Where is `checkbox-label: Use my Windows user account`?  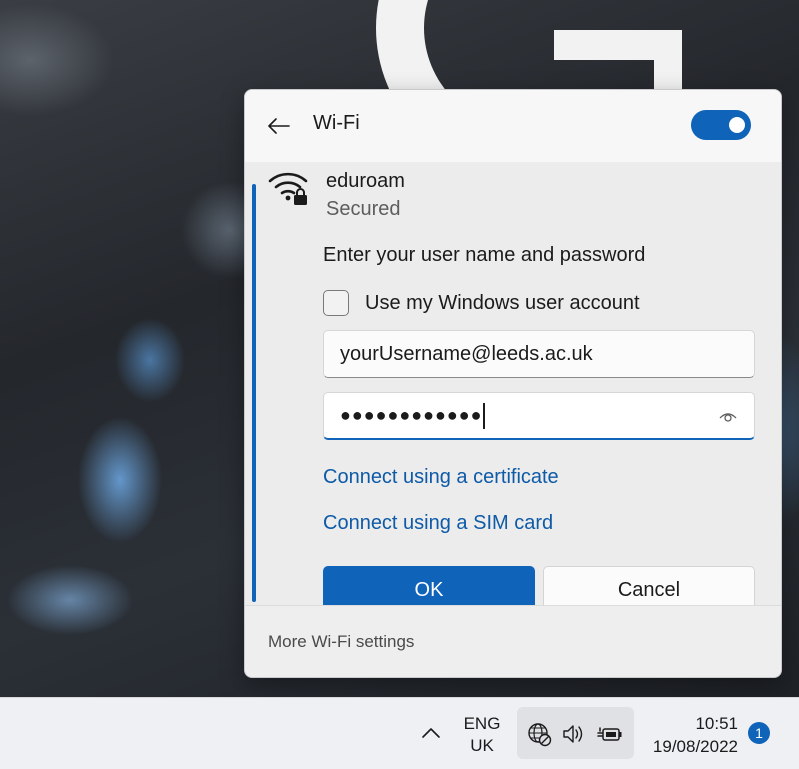 checkbox-label: Use my Windows user account is located at coordinates (502, 302).